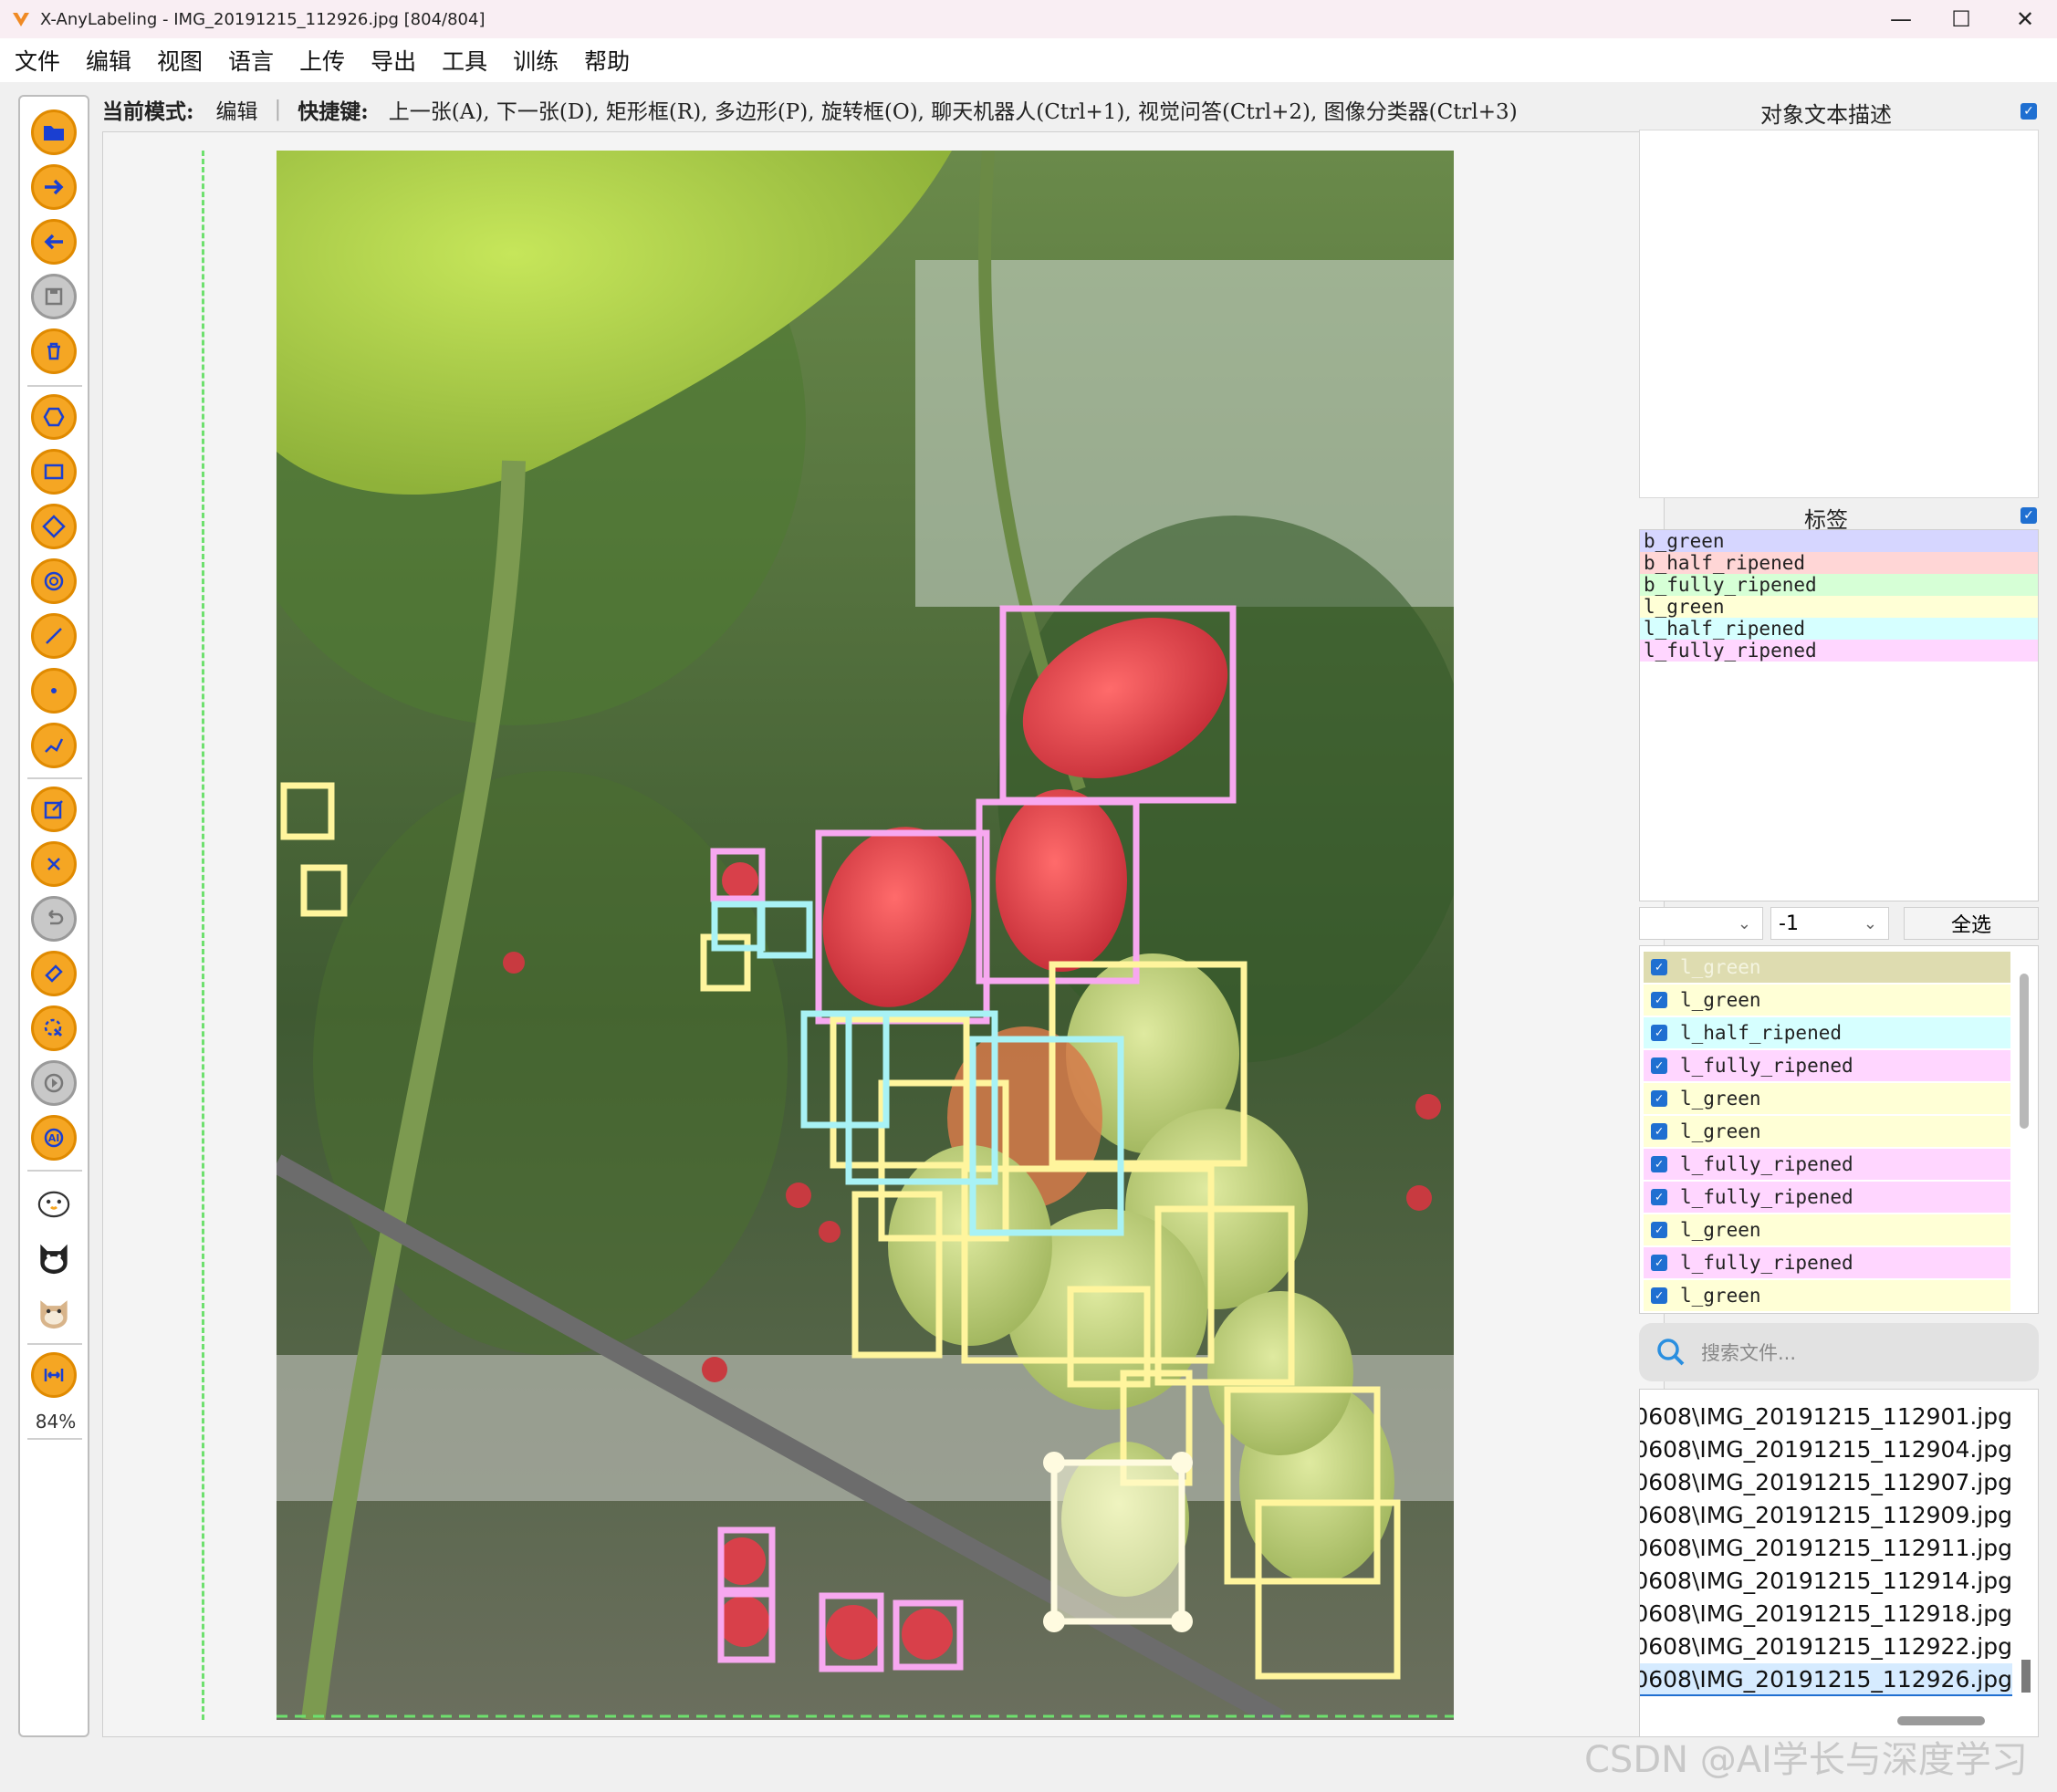 The height and width of the screenshot is (1792, 2057). I want to click on label-item: b_half_ripened, so click(1839, 563).